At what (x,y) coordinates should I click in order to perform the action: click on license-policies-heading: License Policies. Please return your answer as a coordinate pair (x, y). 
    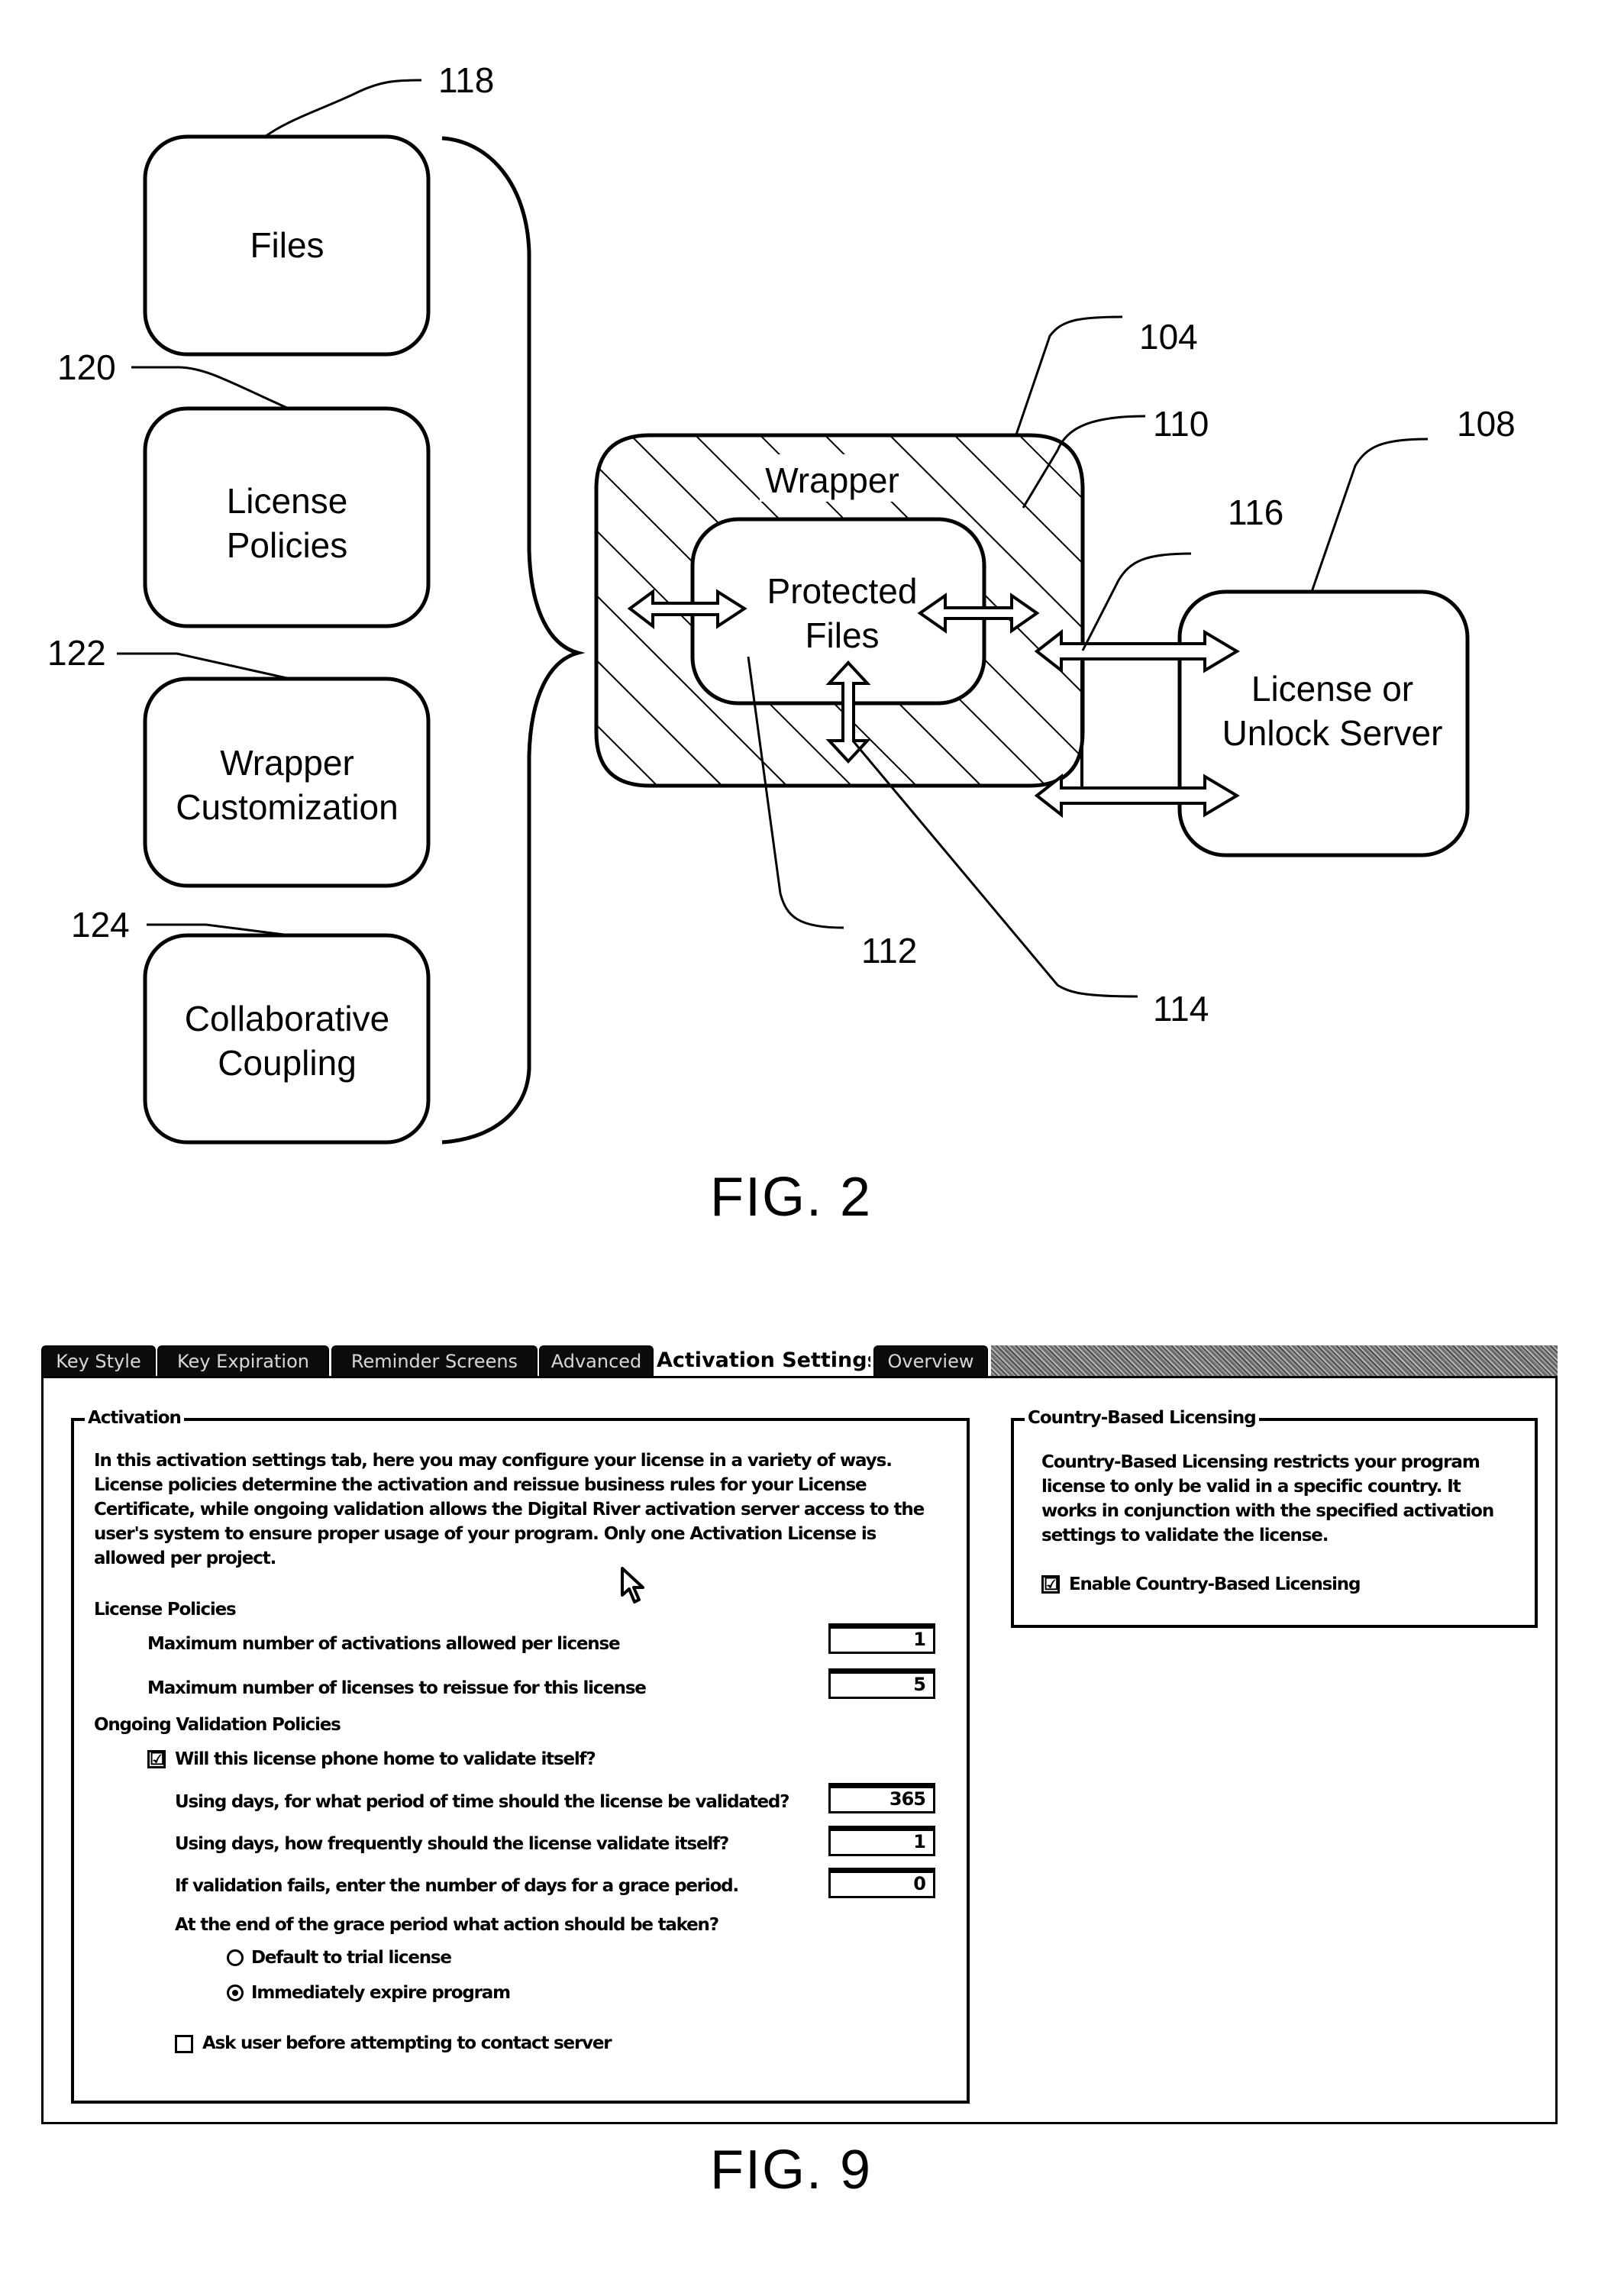
    Looking at the image, I should click on (165, 1610).